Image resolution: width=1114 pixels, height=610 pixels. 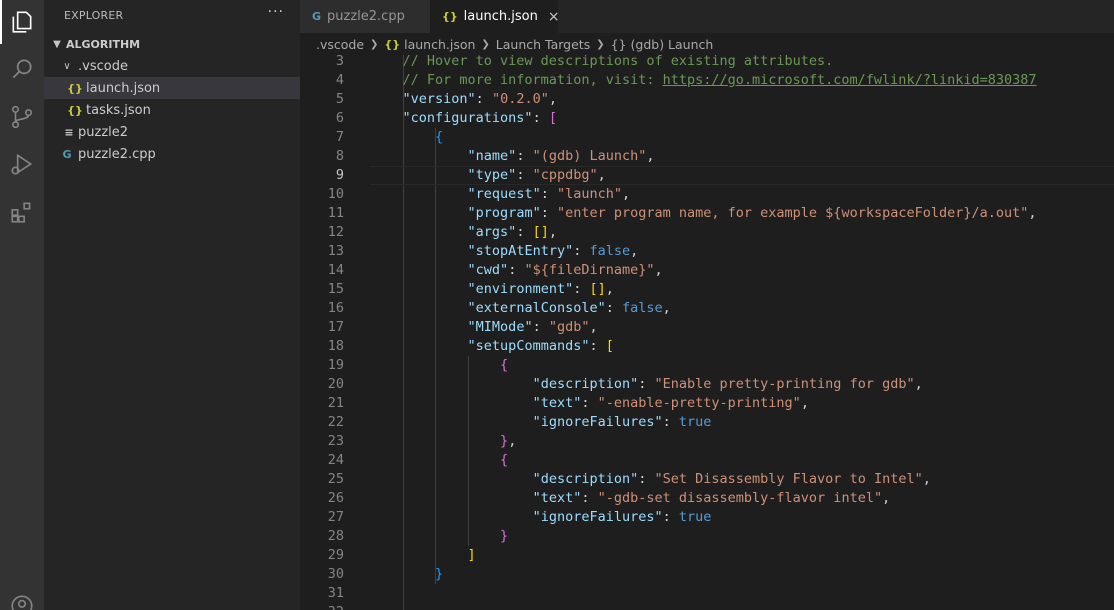 What do you see at coordinates (707, 517) in the screenshot?
I see `code-line: 27 "ignoreFailures": true` at bounding box center [707, 517].